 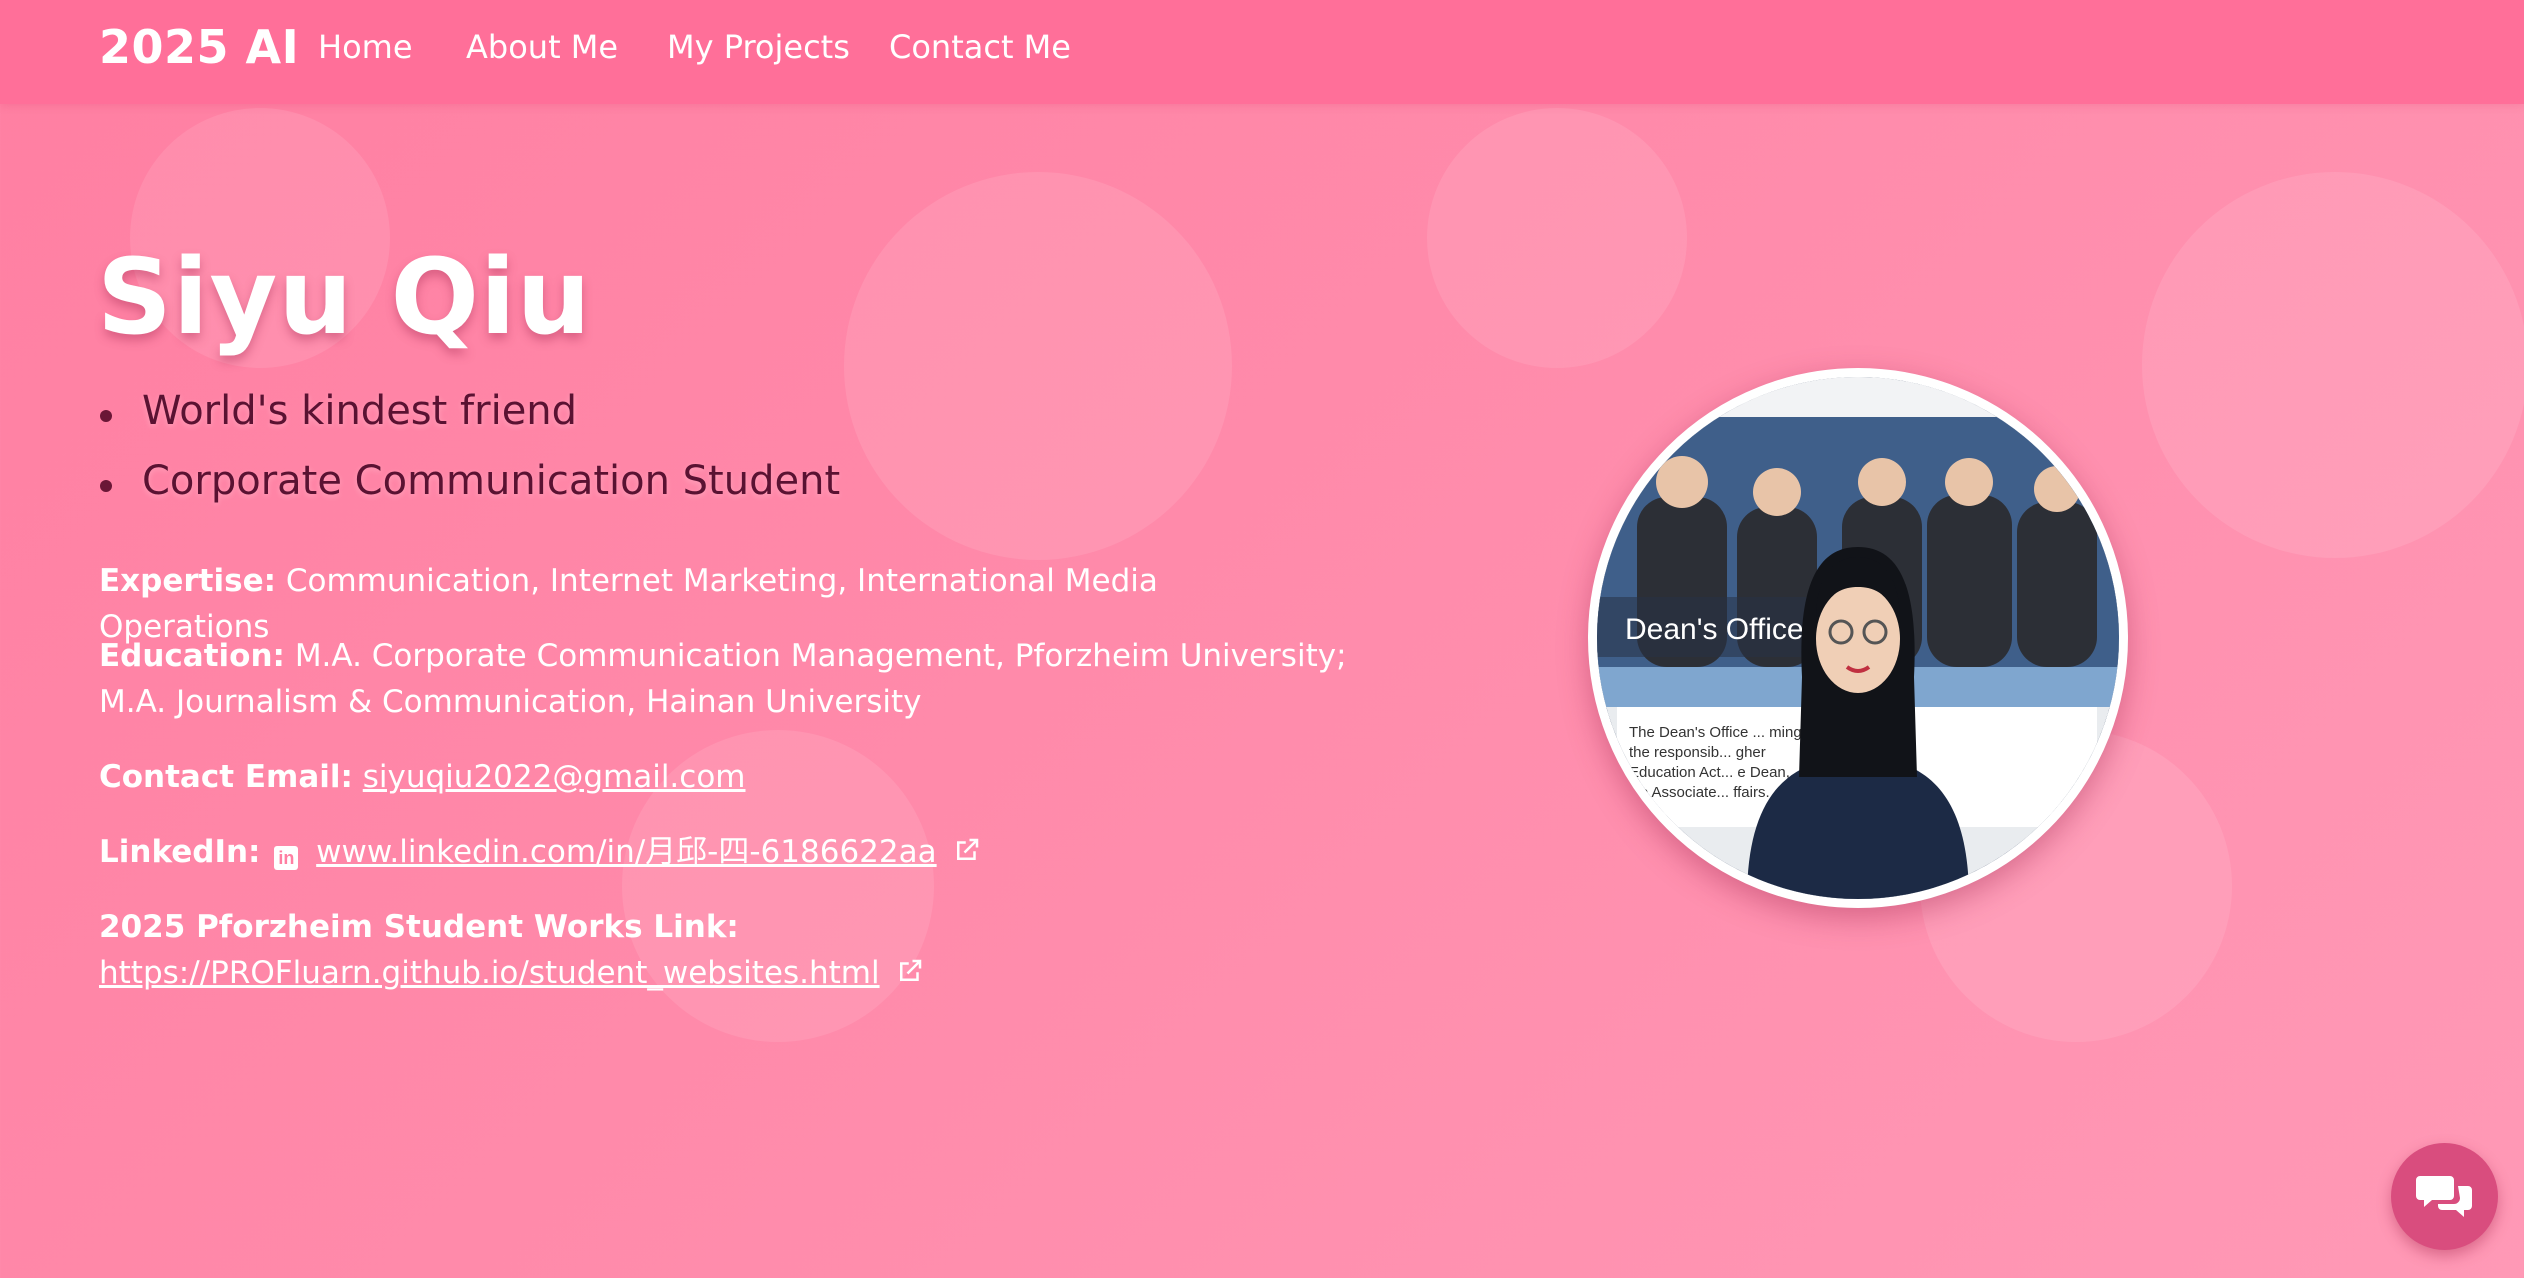 What do you see at coordinates (419, 927) in the screenshot?
I see `works-label: 2025 Pforzheim Student Works Link:` at bounding box center [419, 927].